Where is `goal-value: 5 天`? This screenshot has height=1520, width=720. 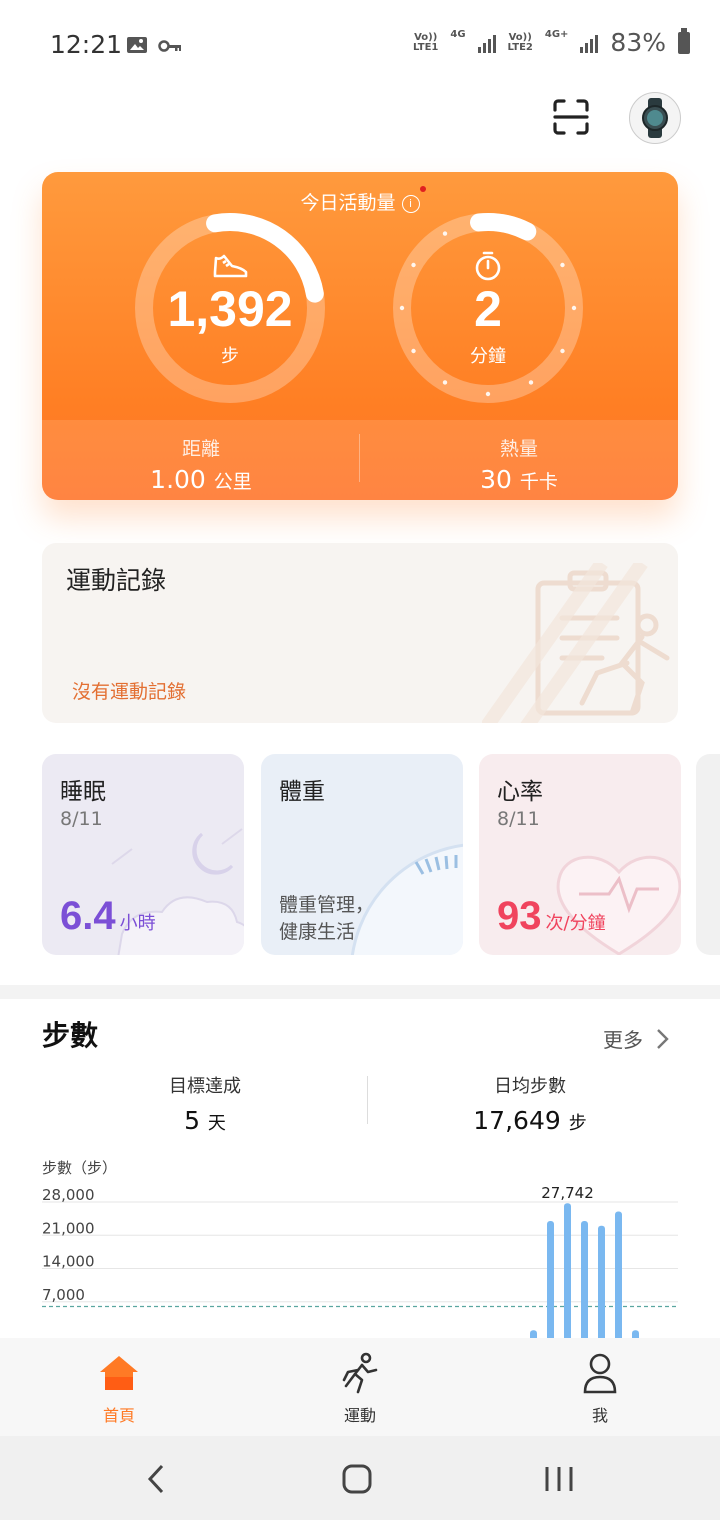
goal-value: 5 天 is located at coordinates (205, 1120).